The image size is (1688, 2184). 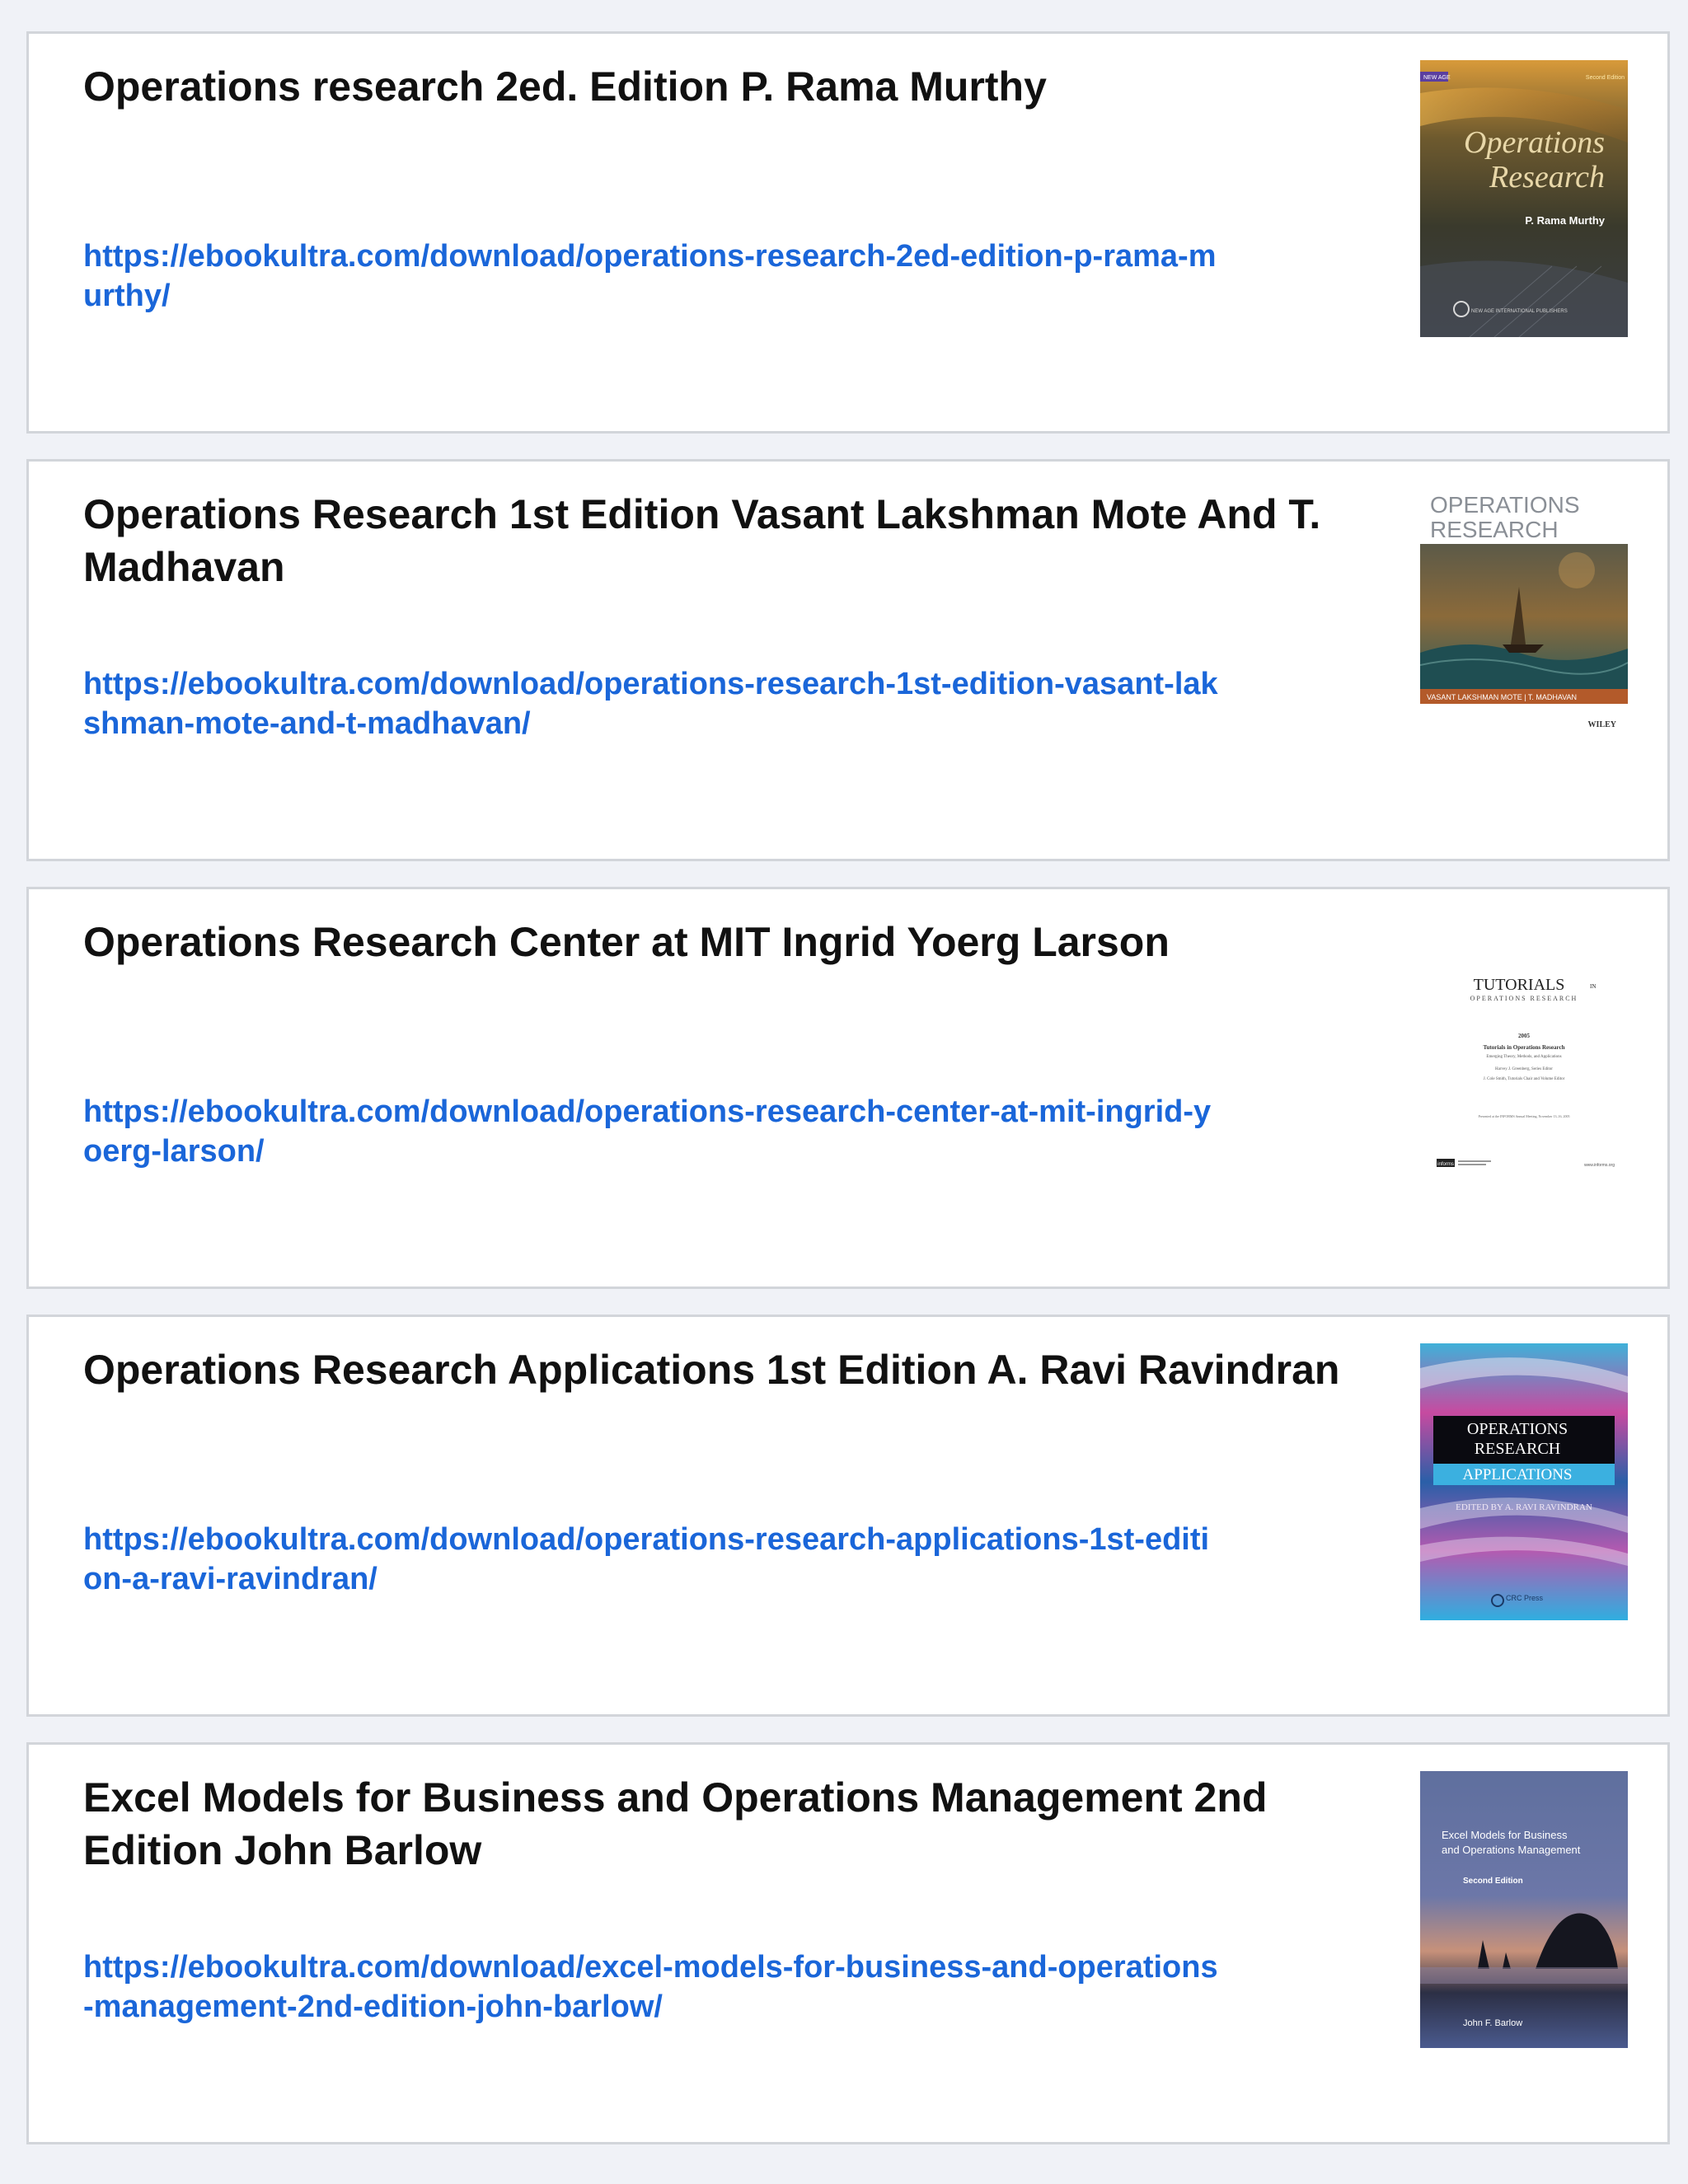 What do you see at coordinates (1511, 1850) in the screenshot?
I see `cover-title-line2: and Operations Management` at bounding box center [1511, 1850].